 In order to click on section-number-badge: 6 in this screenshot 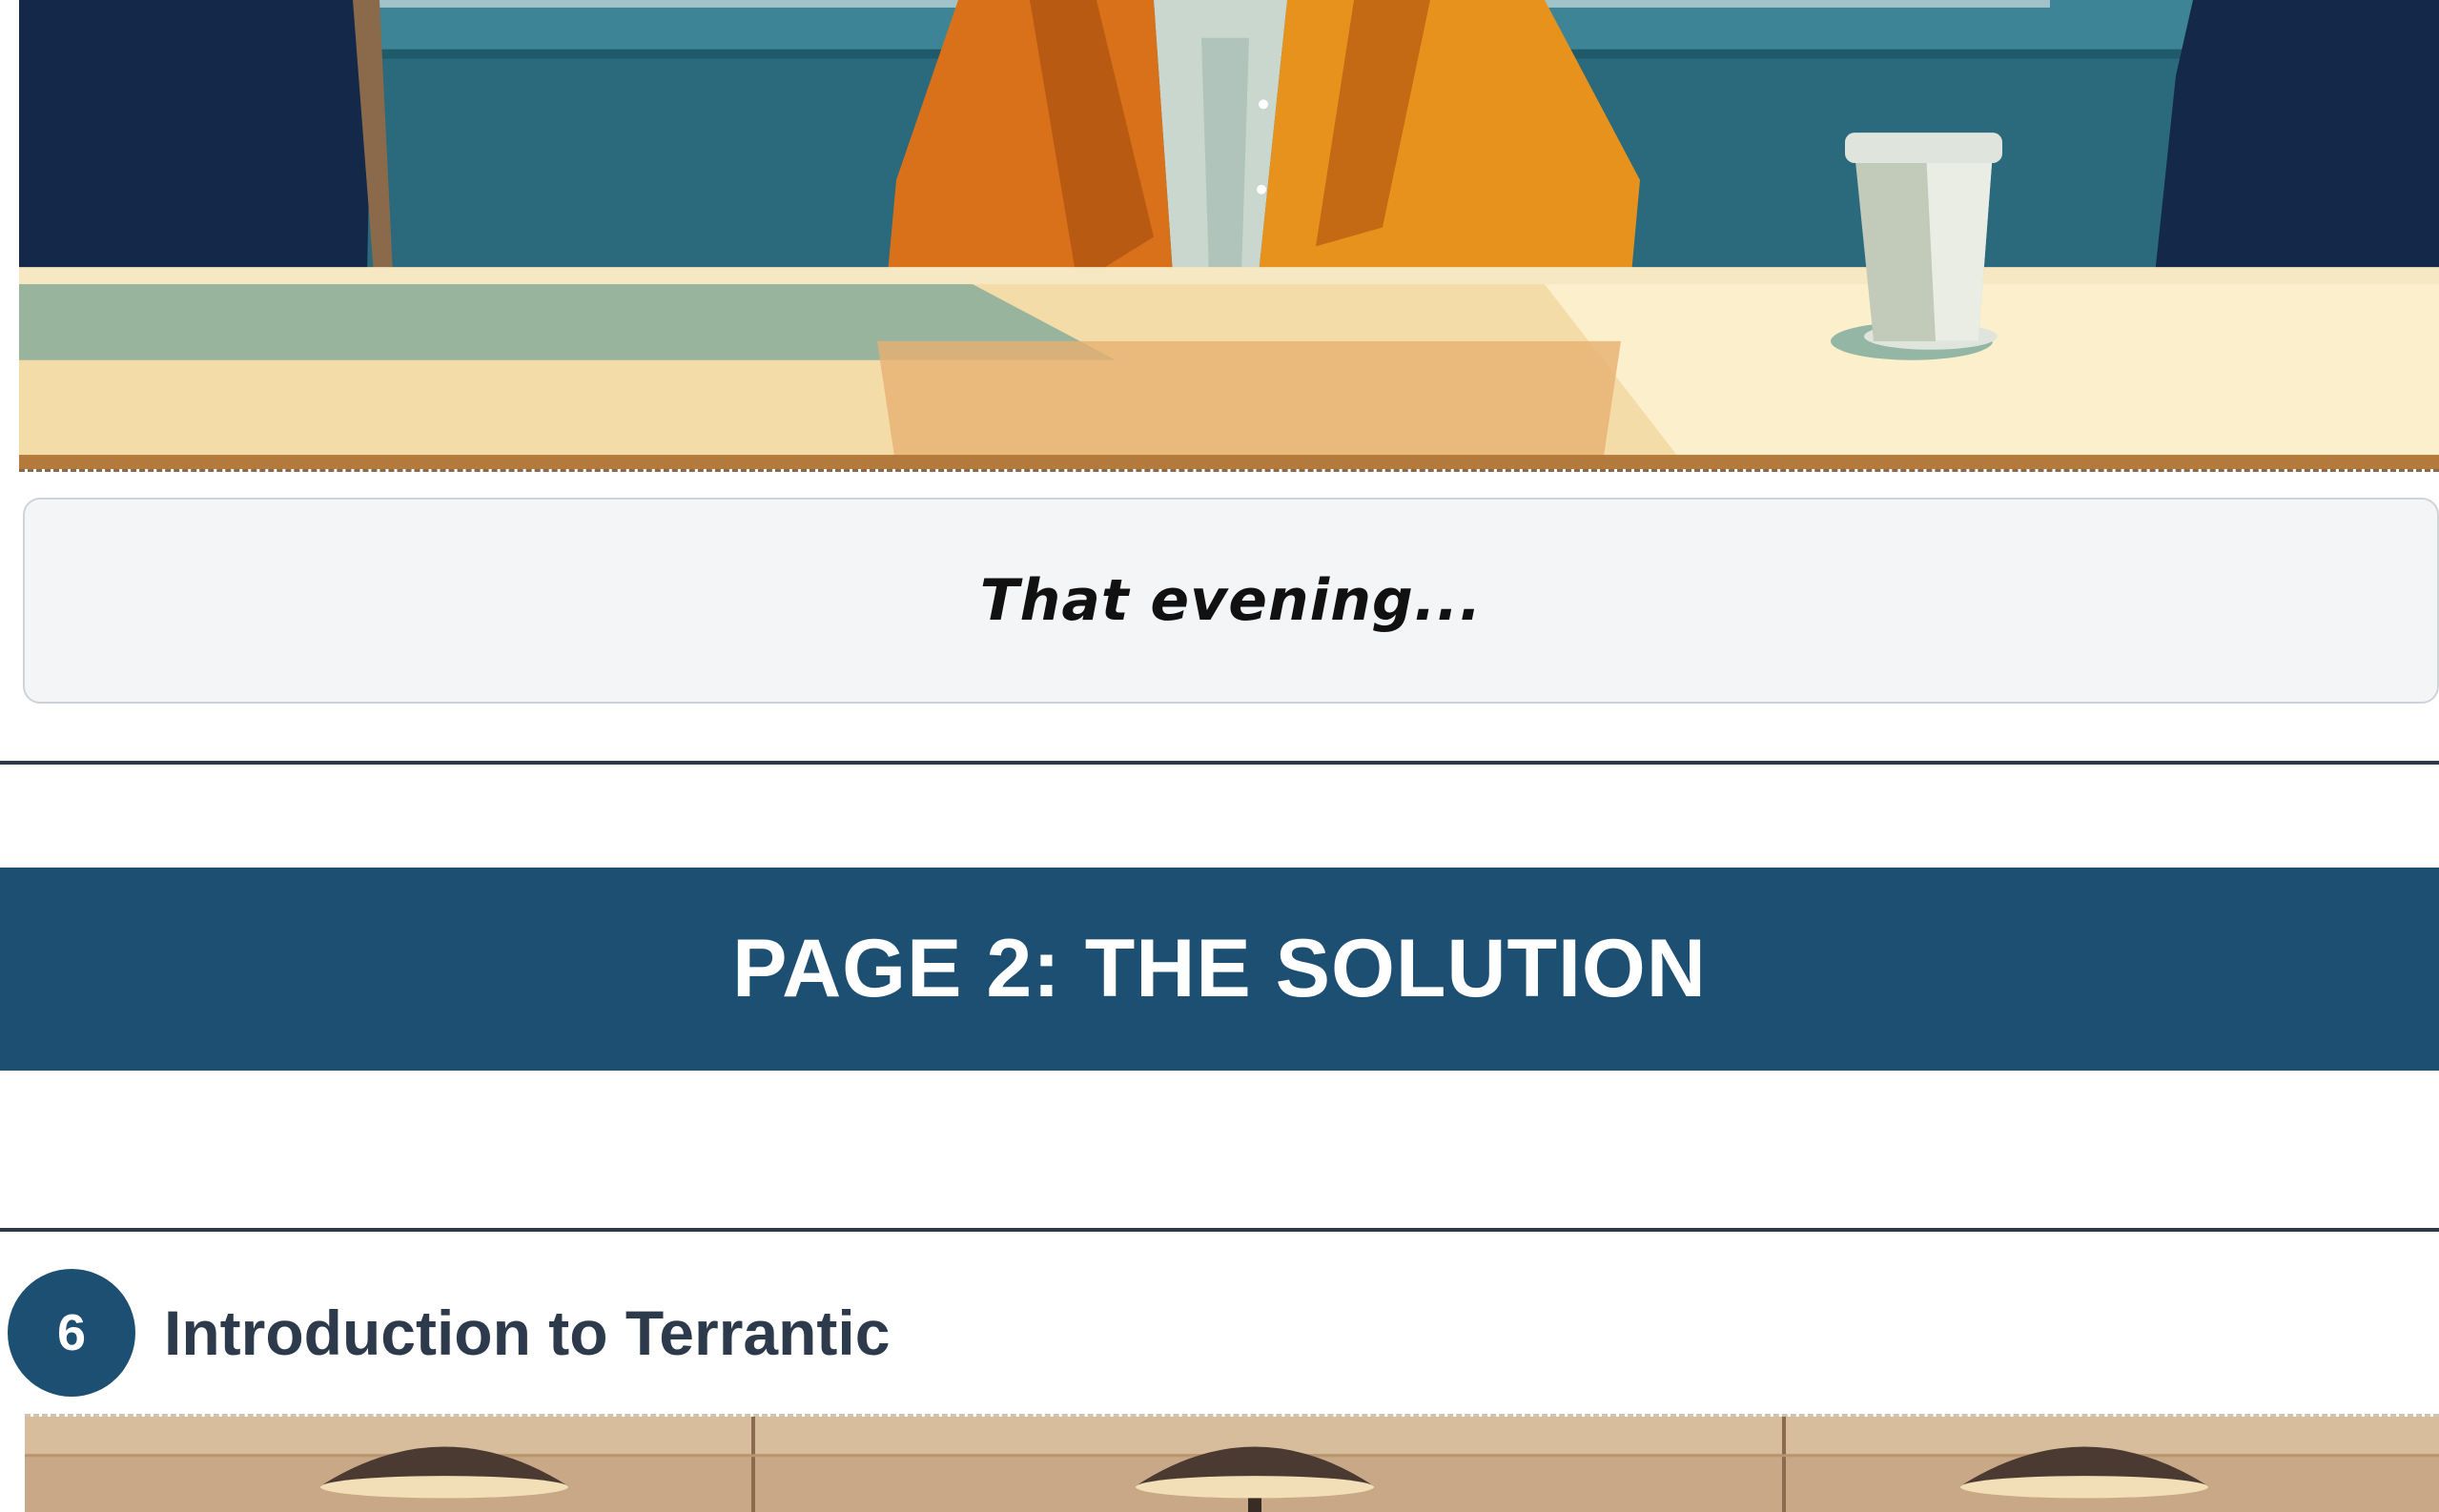, I will do `click(71, 1333)`.